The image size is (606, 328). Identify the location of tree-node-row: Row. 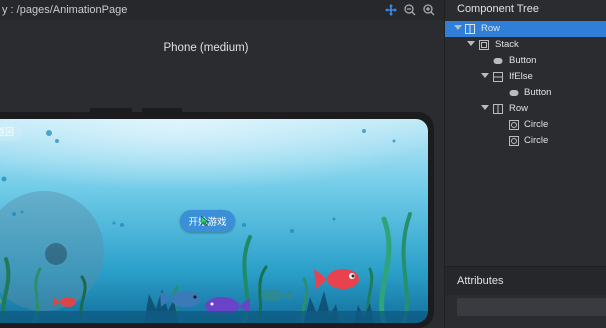
(525, 109).